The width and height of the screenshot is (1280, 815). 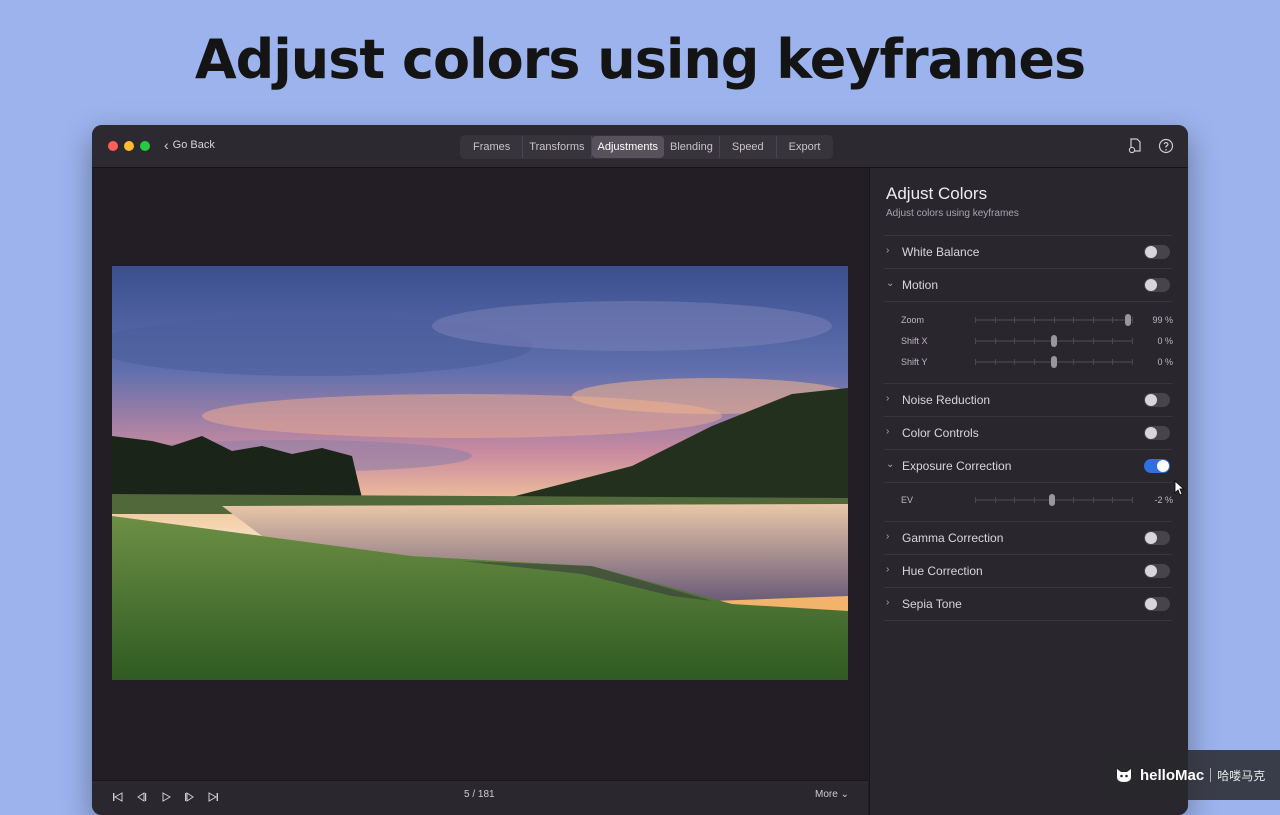 I want to click on section-sepia-tone: › Sepia Tone, so click(x=1028, y=604).